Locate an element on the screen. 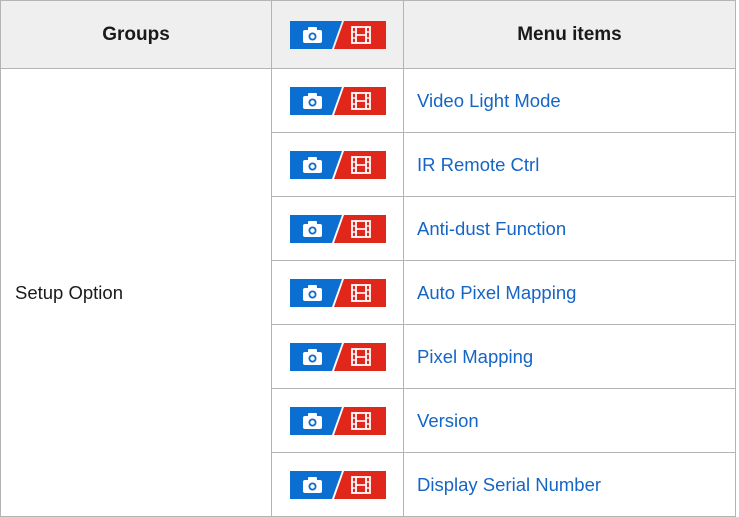  menu-item-cell: IR Remote Ctrl is located at coordinates (569, 164).